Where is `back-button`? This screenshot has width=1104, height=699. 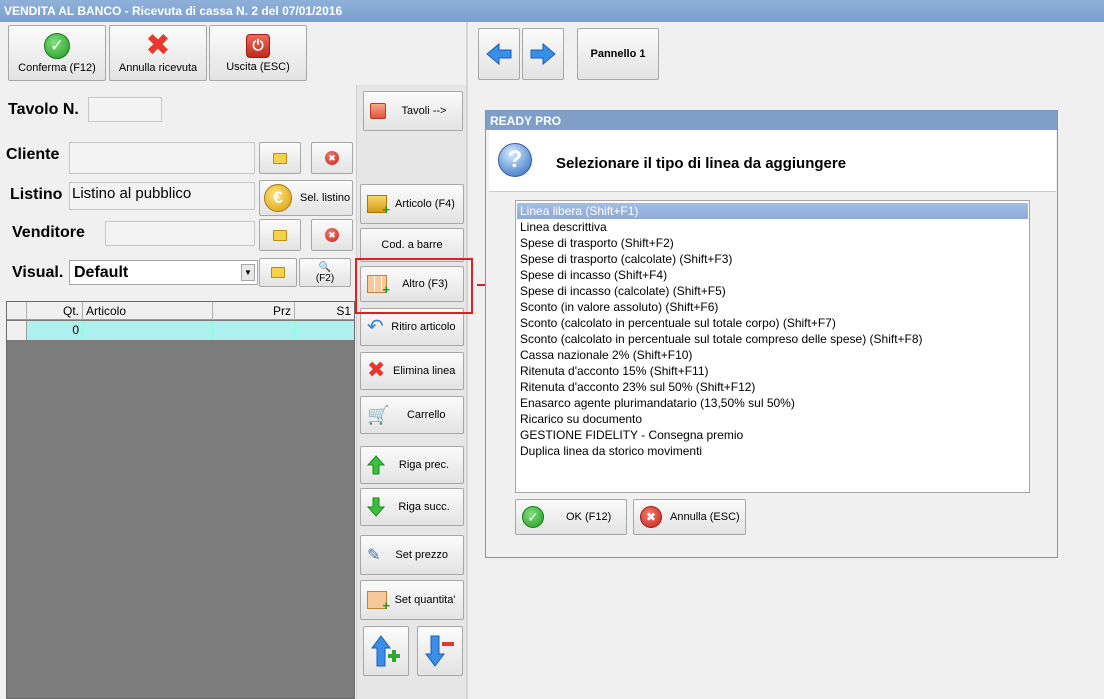
back-button is located at coordinates (499, 54).